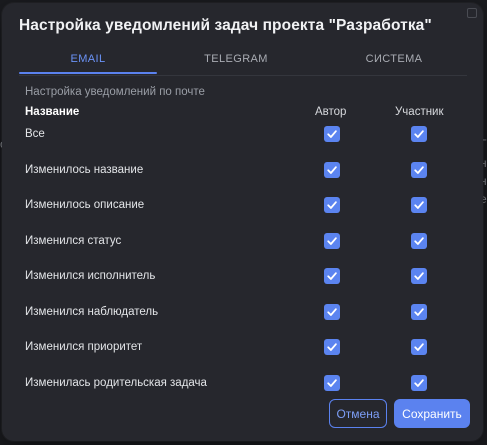 Image resolution: width=487 pixels, height=445 pixels. Describe the element at coordinates (243, 75) in the screenshot. I see `tabs-divider` at that location.